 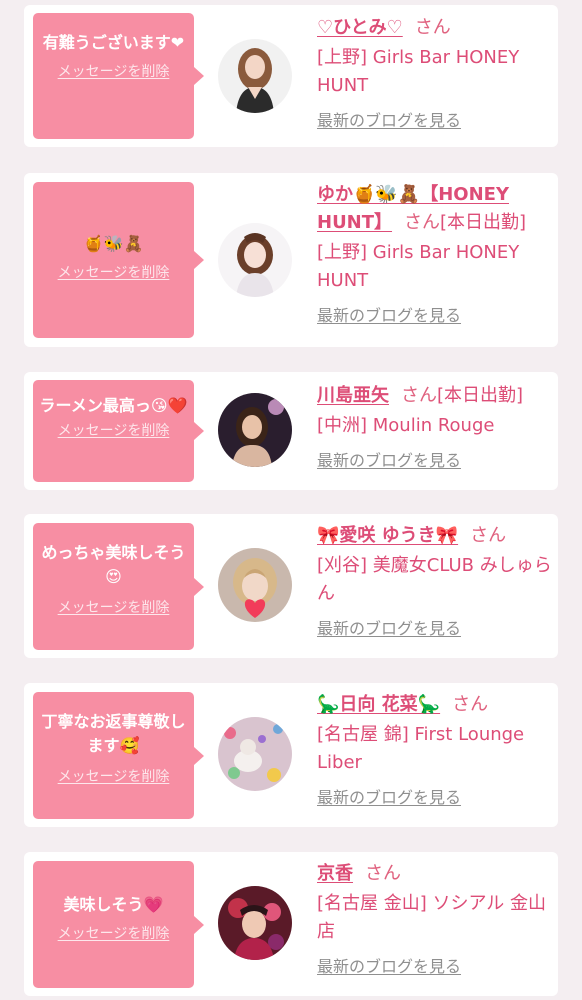 I want to click on message-bubble: めっちゃ美味しそう😍 メッセージを削除, so click(x=118, y=586).